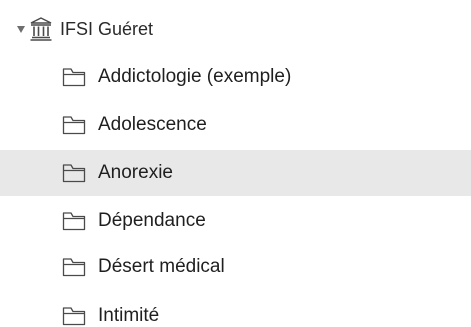 The width and height of the screenshot is (471, 327). Describe the element at coordinates (129, 315) in the screenshot. I see `collection-label: Intimité` at that location.